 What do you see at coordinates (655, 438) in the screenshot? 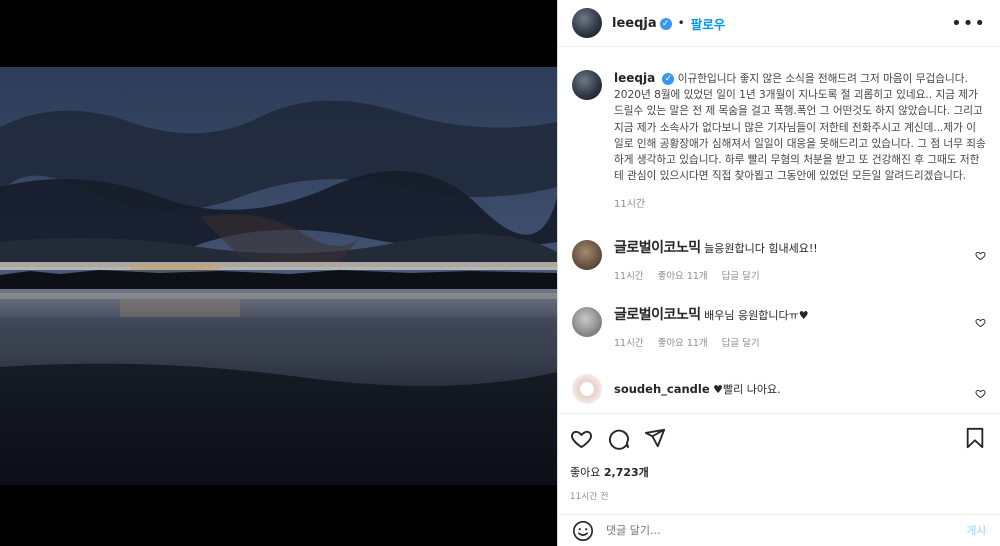
I see `share-icon` at bounding box center [655, 438].